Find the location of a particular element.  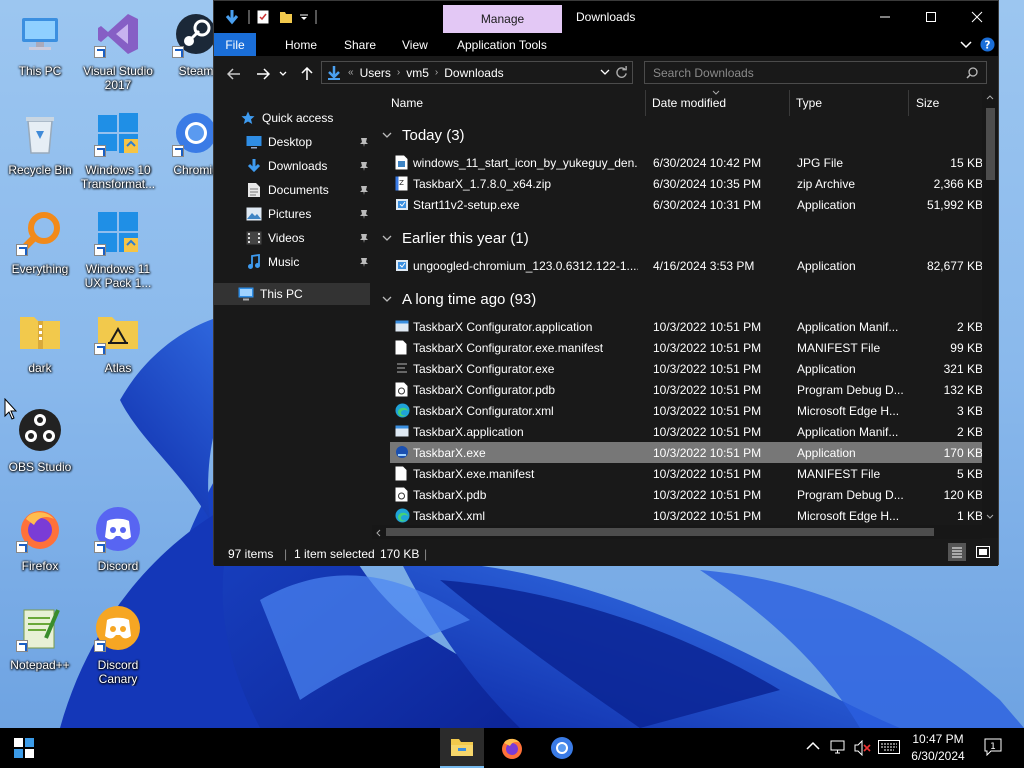

large-icons-view-icon is located at coordinates (983, 552).